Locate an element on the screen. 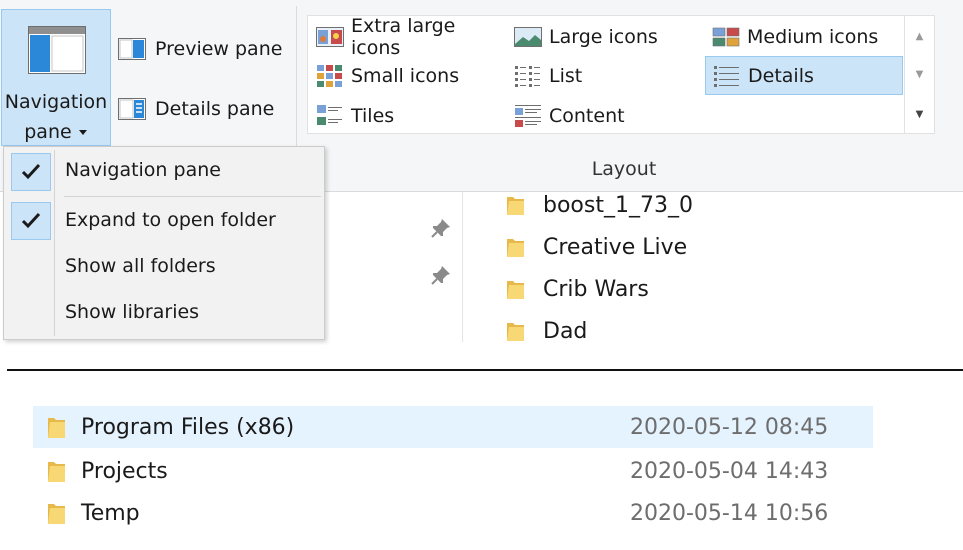 Image resolution: width=963 pixels, height=550 pixels. preview-pane-label: Preview pane is located at coordinates (219, 49).